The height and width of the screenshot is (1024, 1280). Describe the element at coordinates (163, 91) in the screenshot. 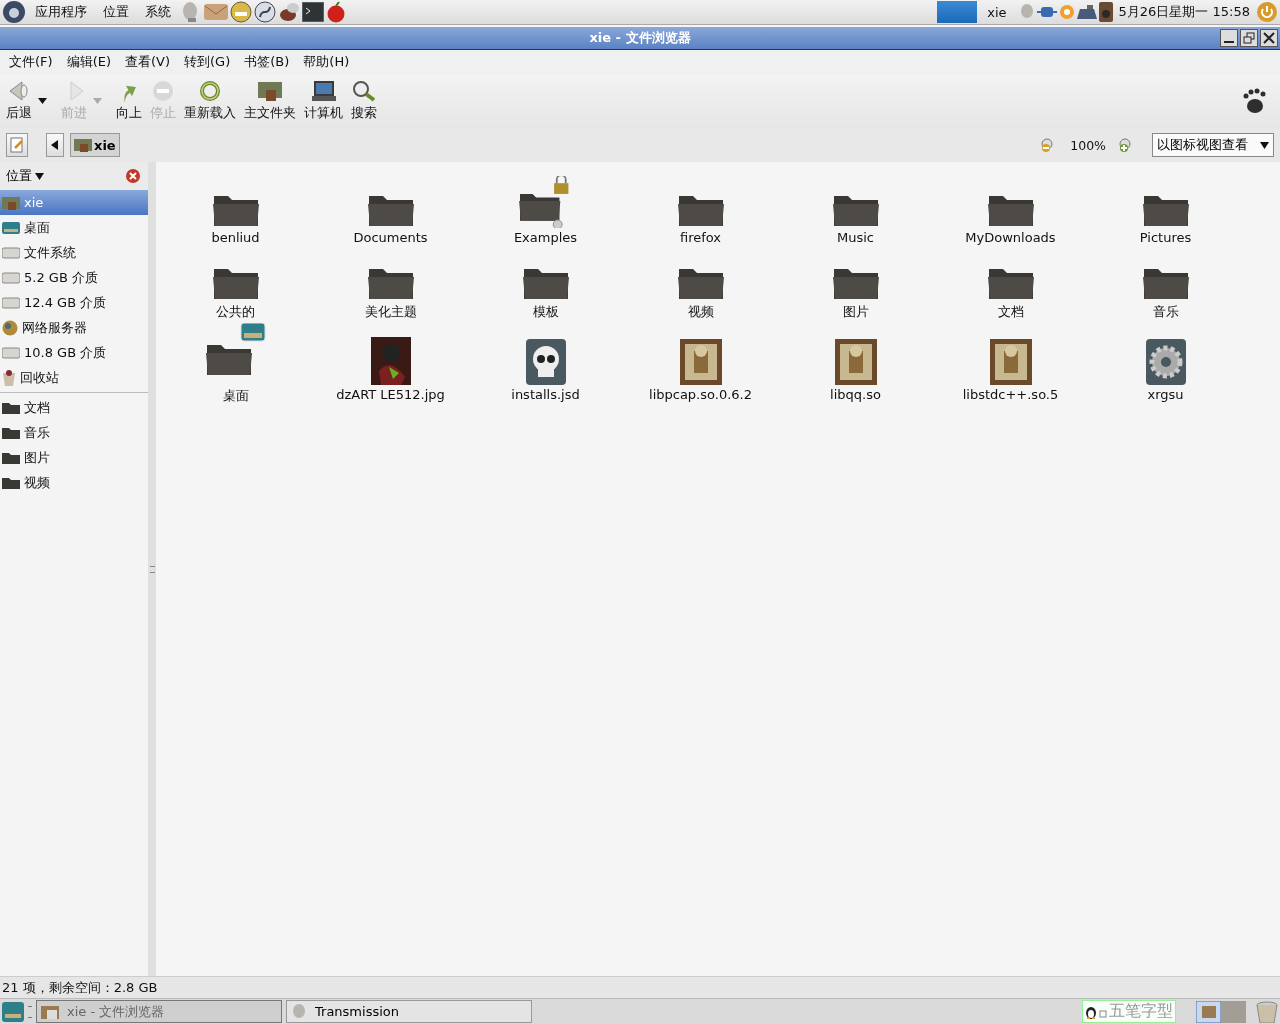

I see `stop-icon` at that location.